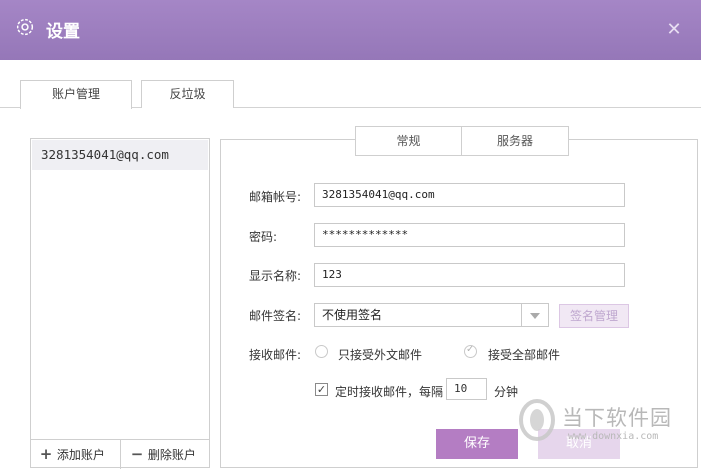 This screenshot has height=469, width=701. I want to click on signature-select: 不使用签名, so click(431, 315).